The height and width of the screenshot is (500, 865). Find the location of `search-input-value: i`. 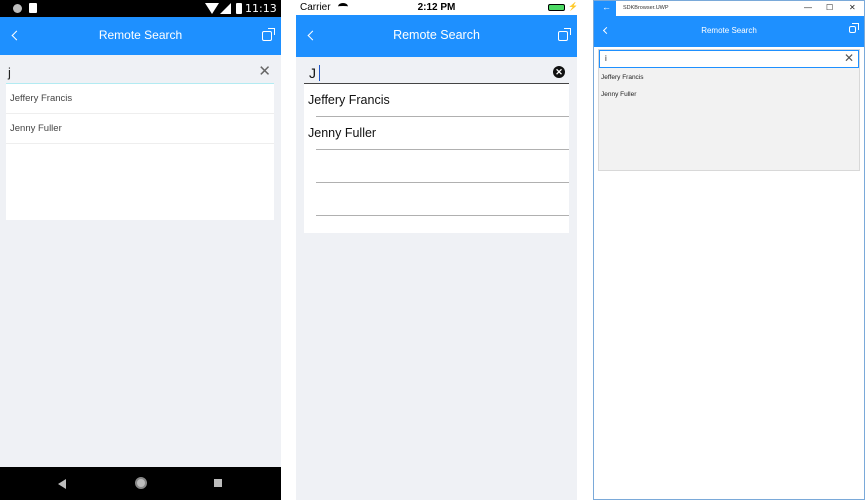

search-input-value: i is located at coordinates (606, 58).